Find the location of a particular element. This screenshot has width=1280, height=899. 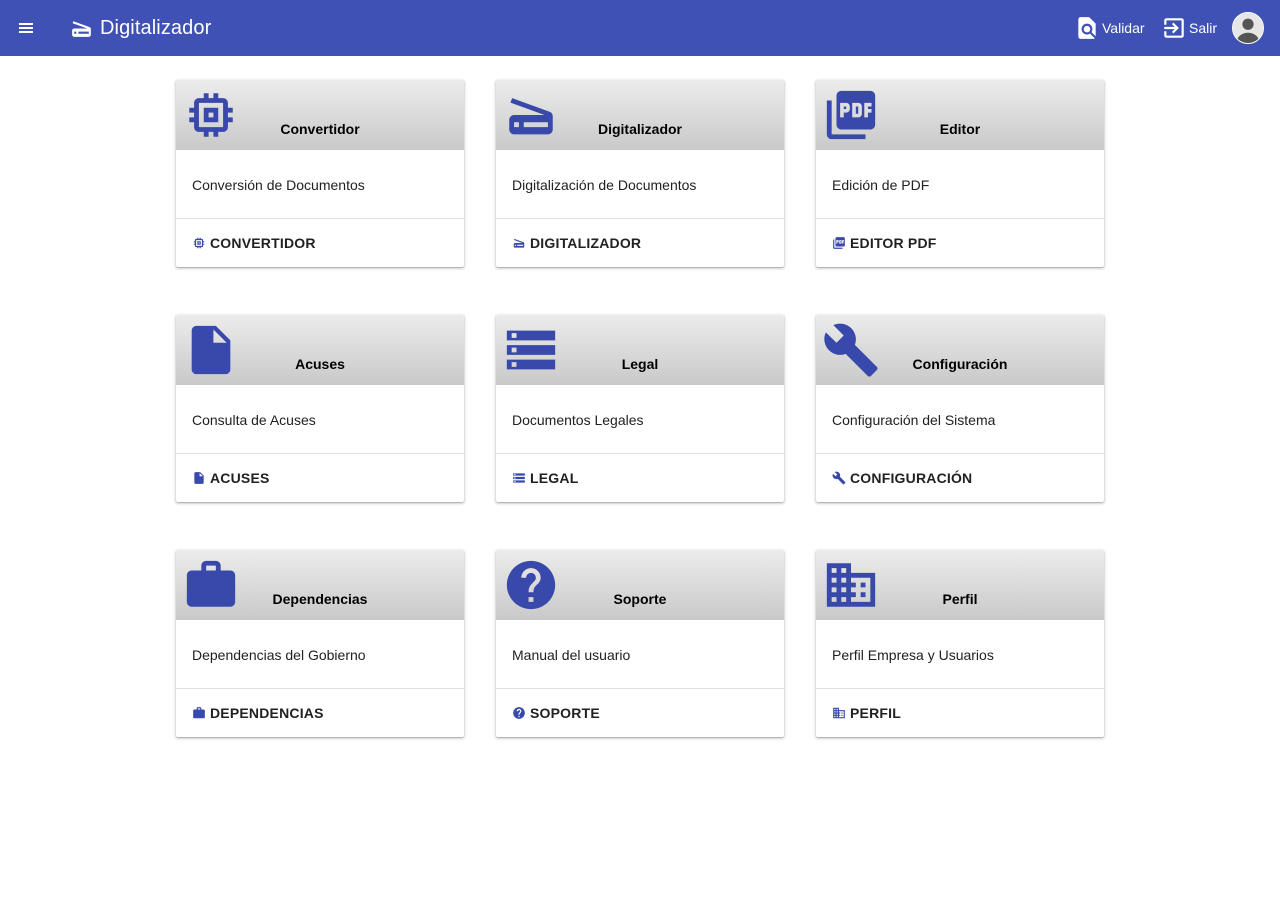

memory-chip-icon is located at coordinates (199, 243).